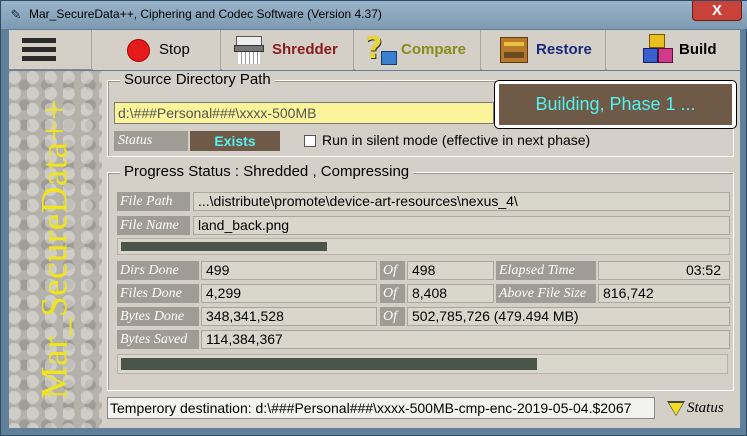 Image resolution: width=747 pixels, height=436 pixels. Describe the element at coordinates (658, 50) in the screenshot. I see `build-icon` at that location.